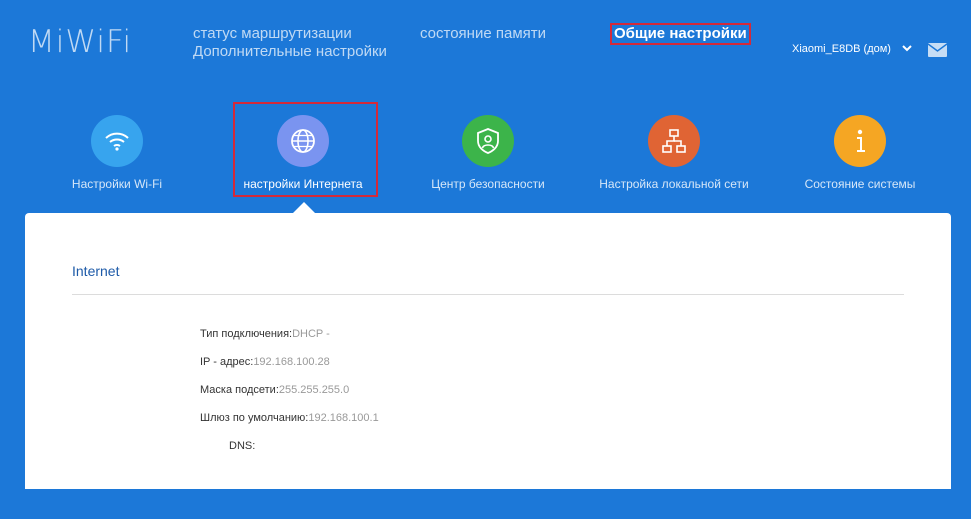 This screenshot has width=971, height=519. I want to click on network-icon, so click(674, 141).